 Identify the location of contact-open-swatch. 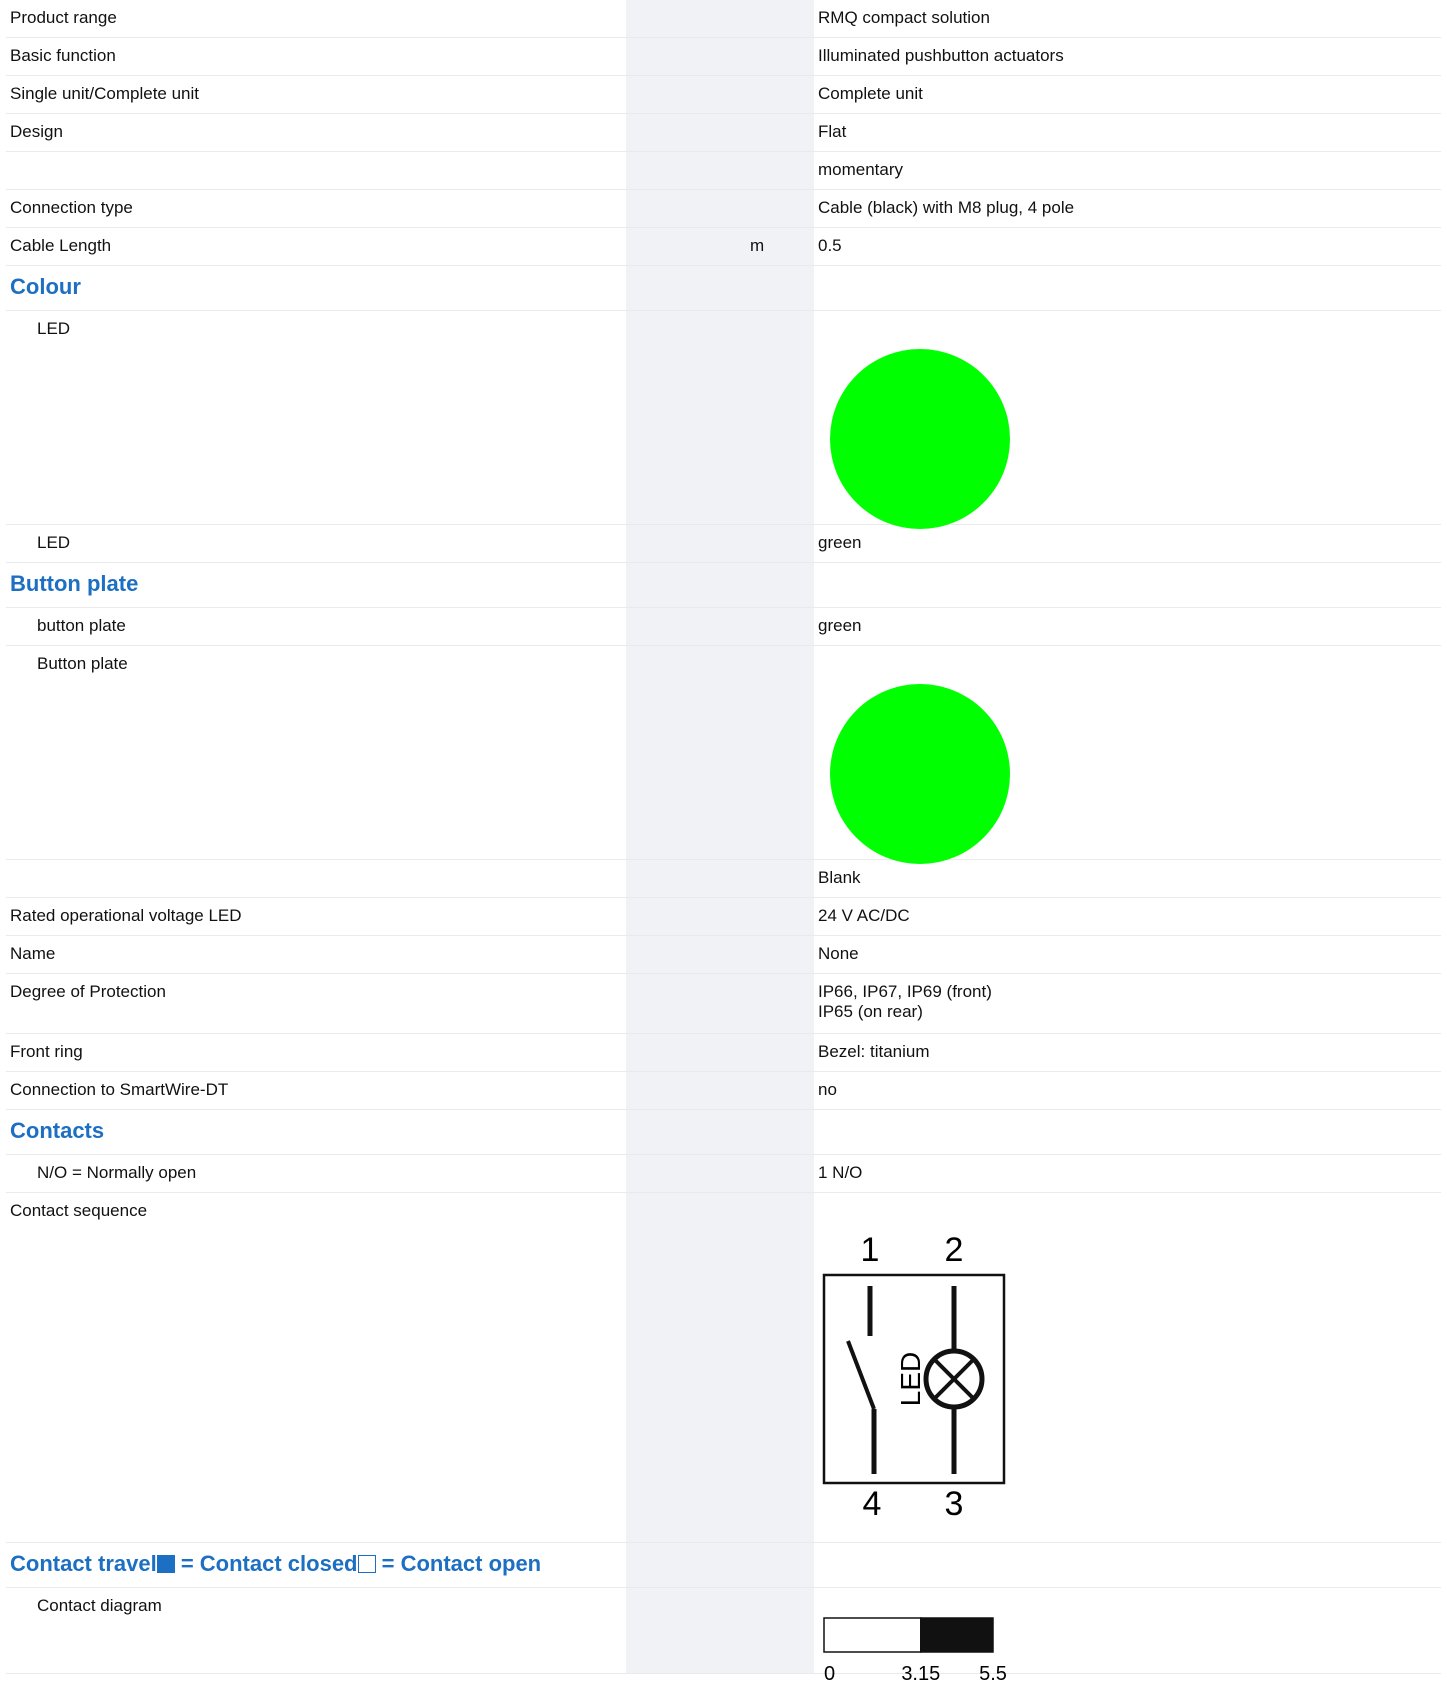
(366, 1564).